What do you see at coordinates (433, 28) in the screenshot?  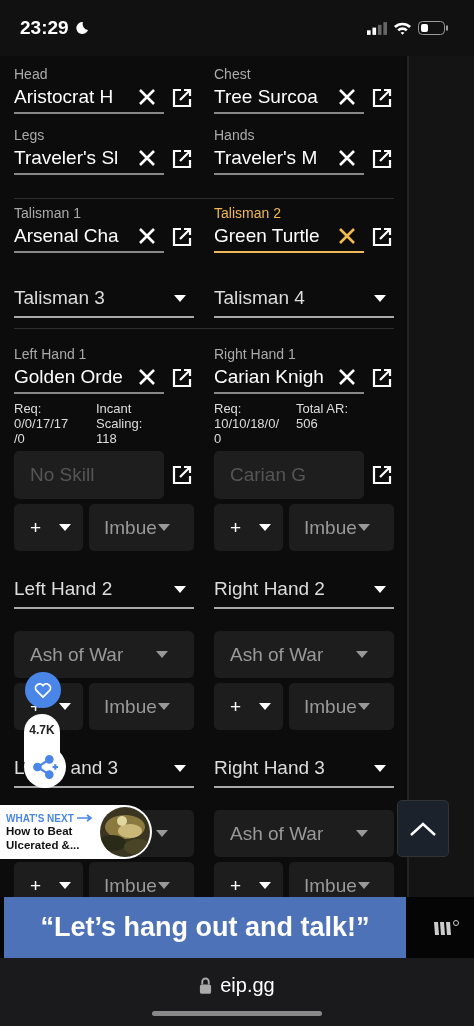 I see `battery-icon` at bounding box center [433, 28].